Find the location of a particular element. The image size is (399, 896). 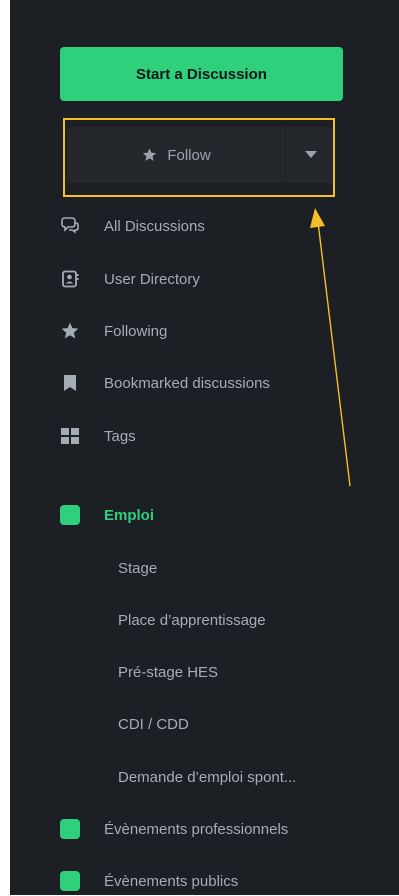

subtag-item-stage: Stage is located at coordinates (137, 568).